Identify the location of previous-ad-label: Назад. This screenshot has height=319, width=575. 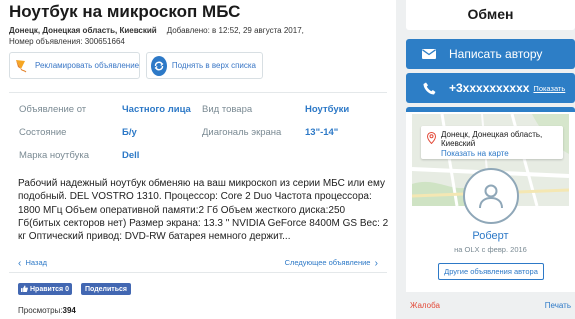
(36, 262).